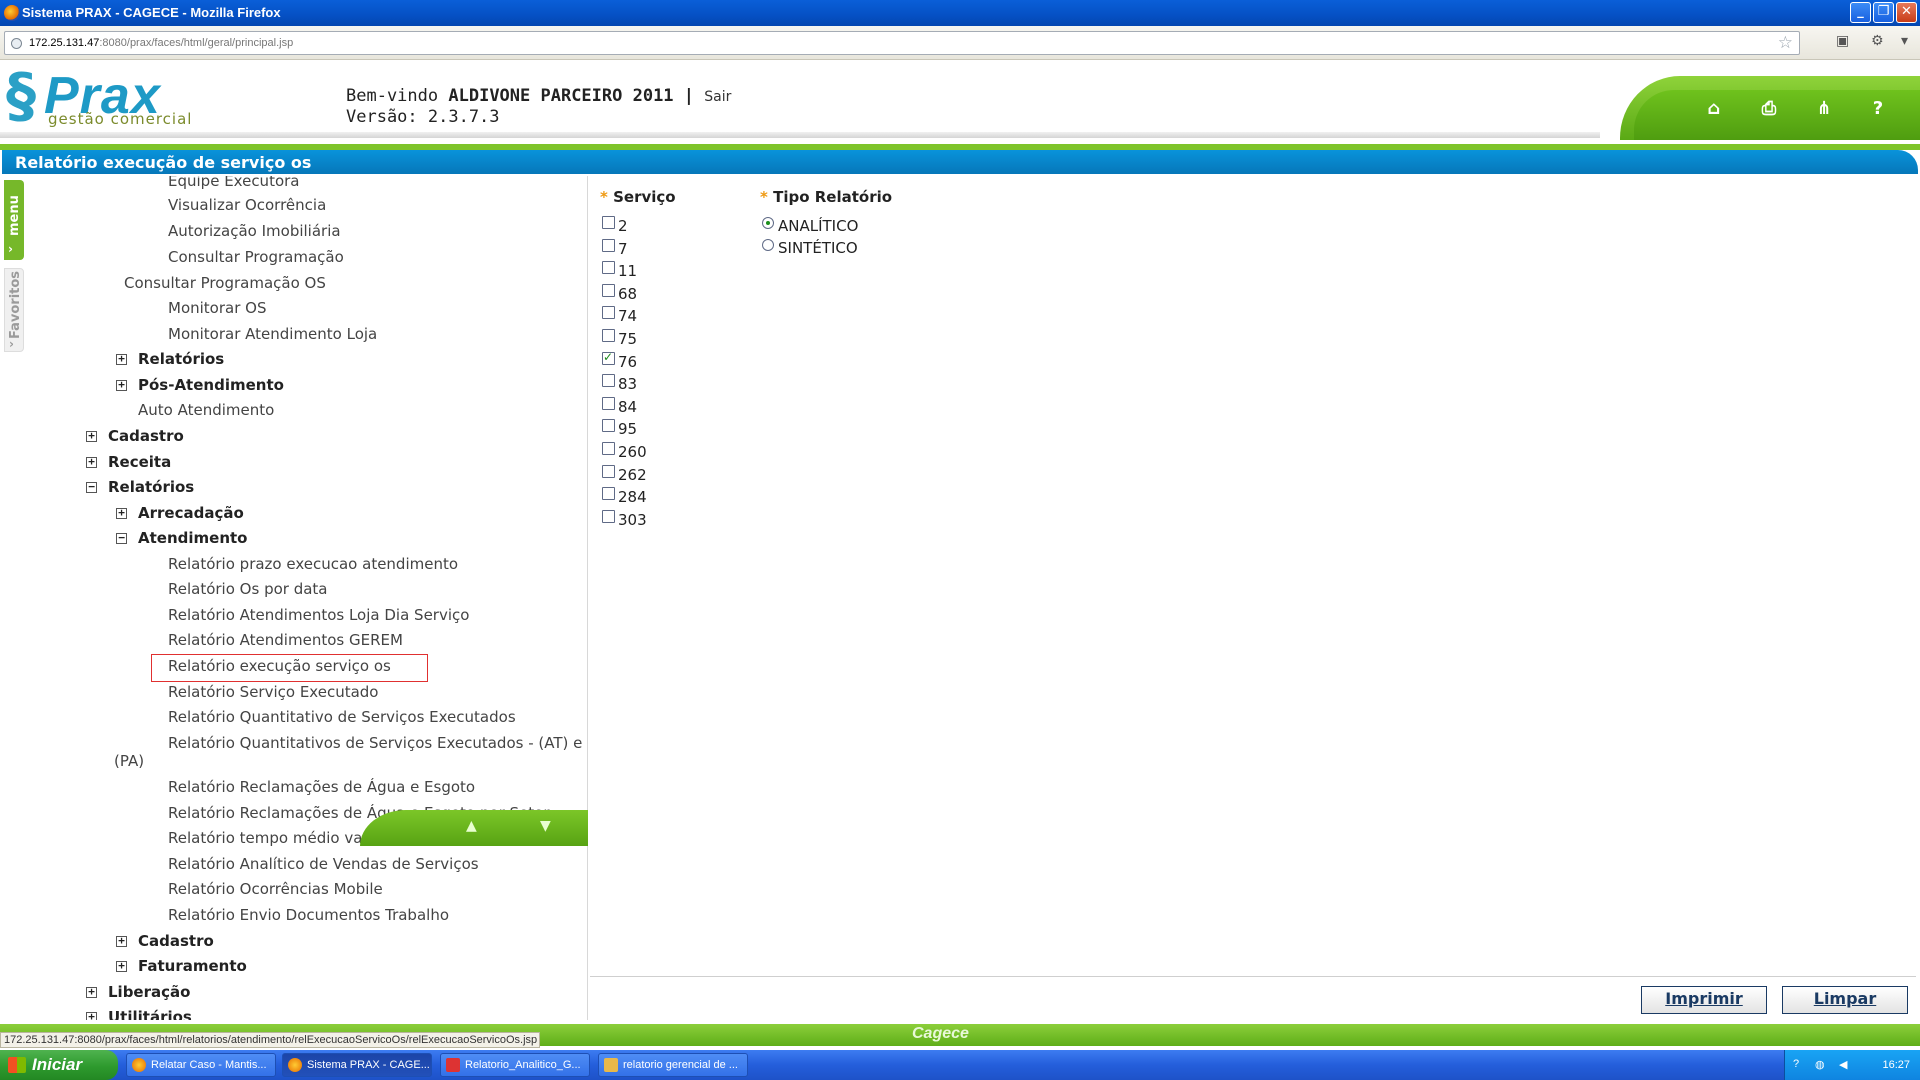 This screenshot has height=1080, width=1920. What do you see at coordinates (285, 640) in the screenshot?
I see `tree-item: Relatório Atendimentos GEREM` at bounding box center [285, 640].